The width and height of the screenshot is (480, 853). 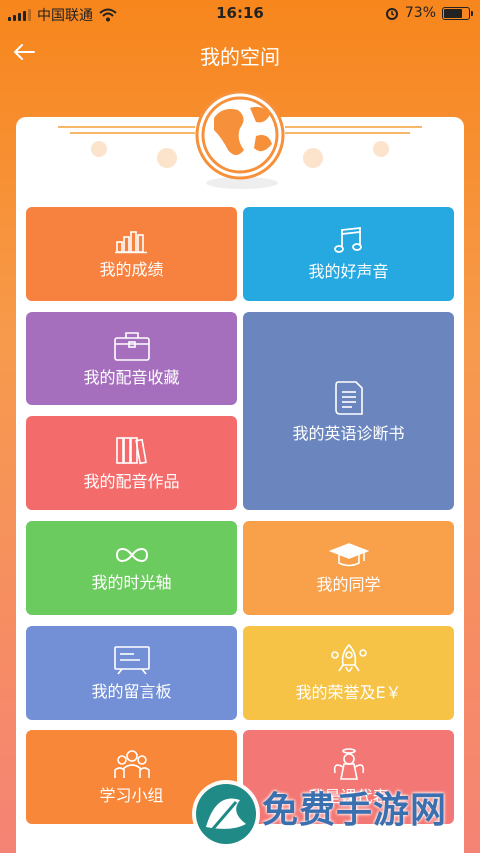 I want to click on tile-label: 我的英语诊断书, so click(x=348, y=433).